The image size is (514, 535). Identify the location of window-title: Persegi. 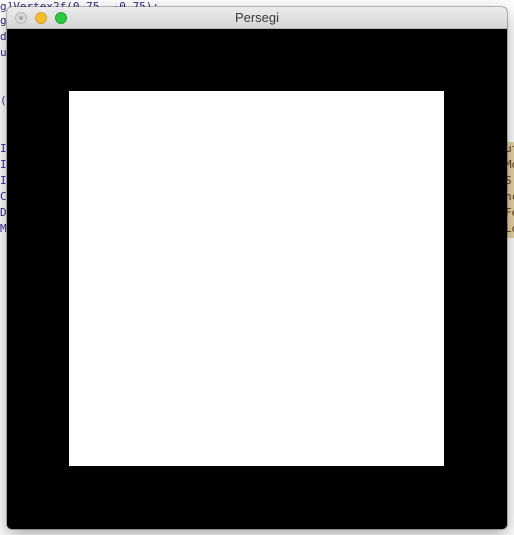
(257, 17).